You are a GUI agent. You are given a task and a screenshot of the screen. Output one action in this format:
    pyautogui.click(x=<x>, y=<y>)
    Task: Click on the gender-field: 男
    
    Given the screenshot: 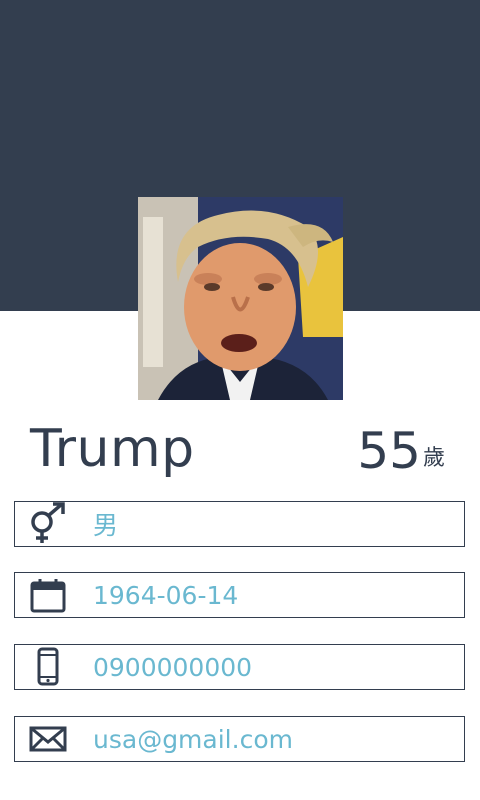 What is the action you would take?
    pyautogui.click(x=239, y=524)
    